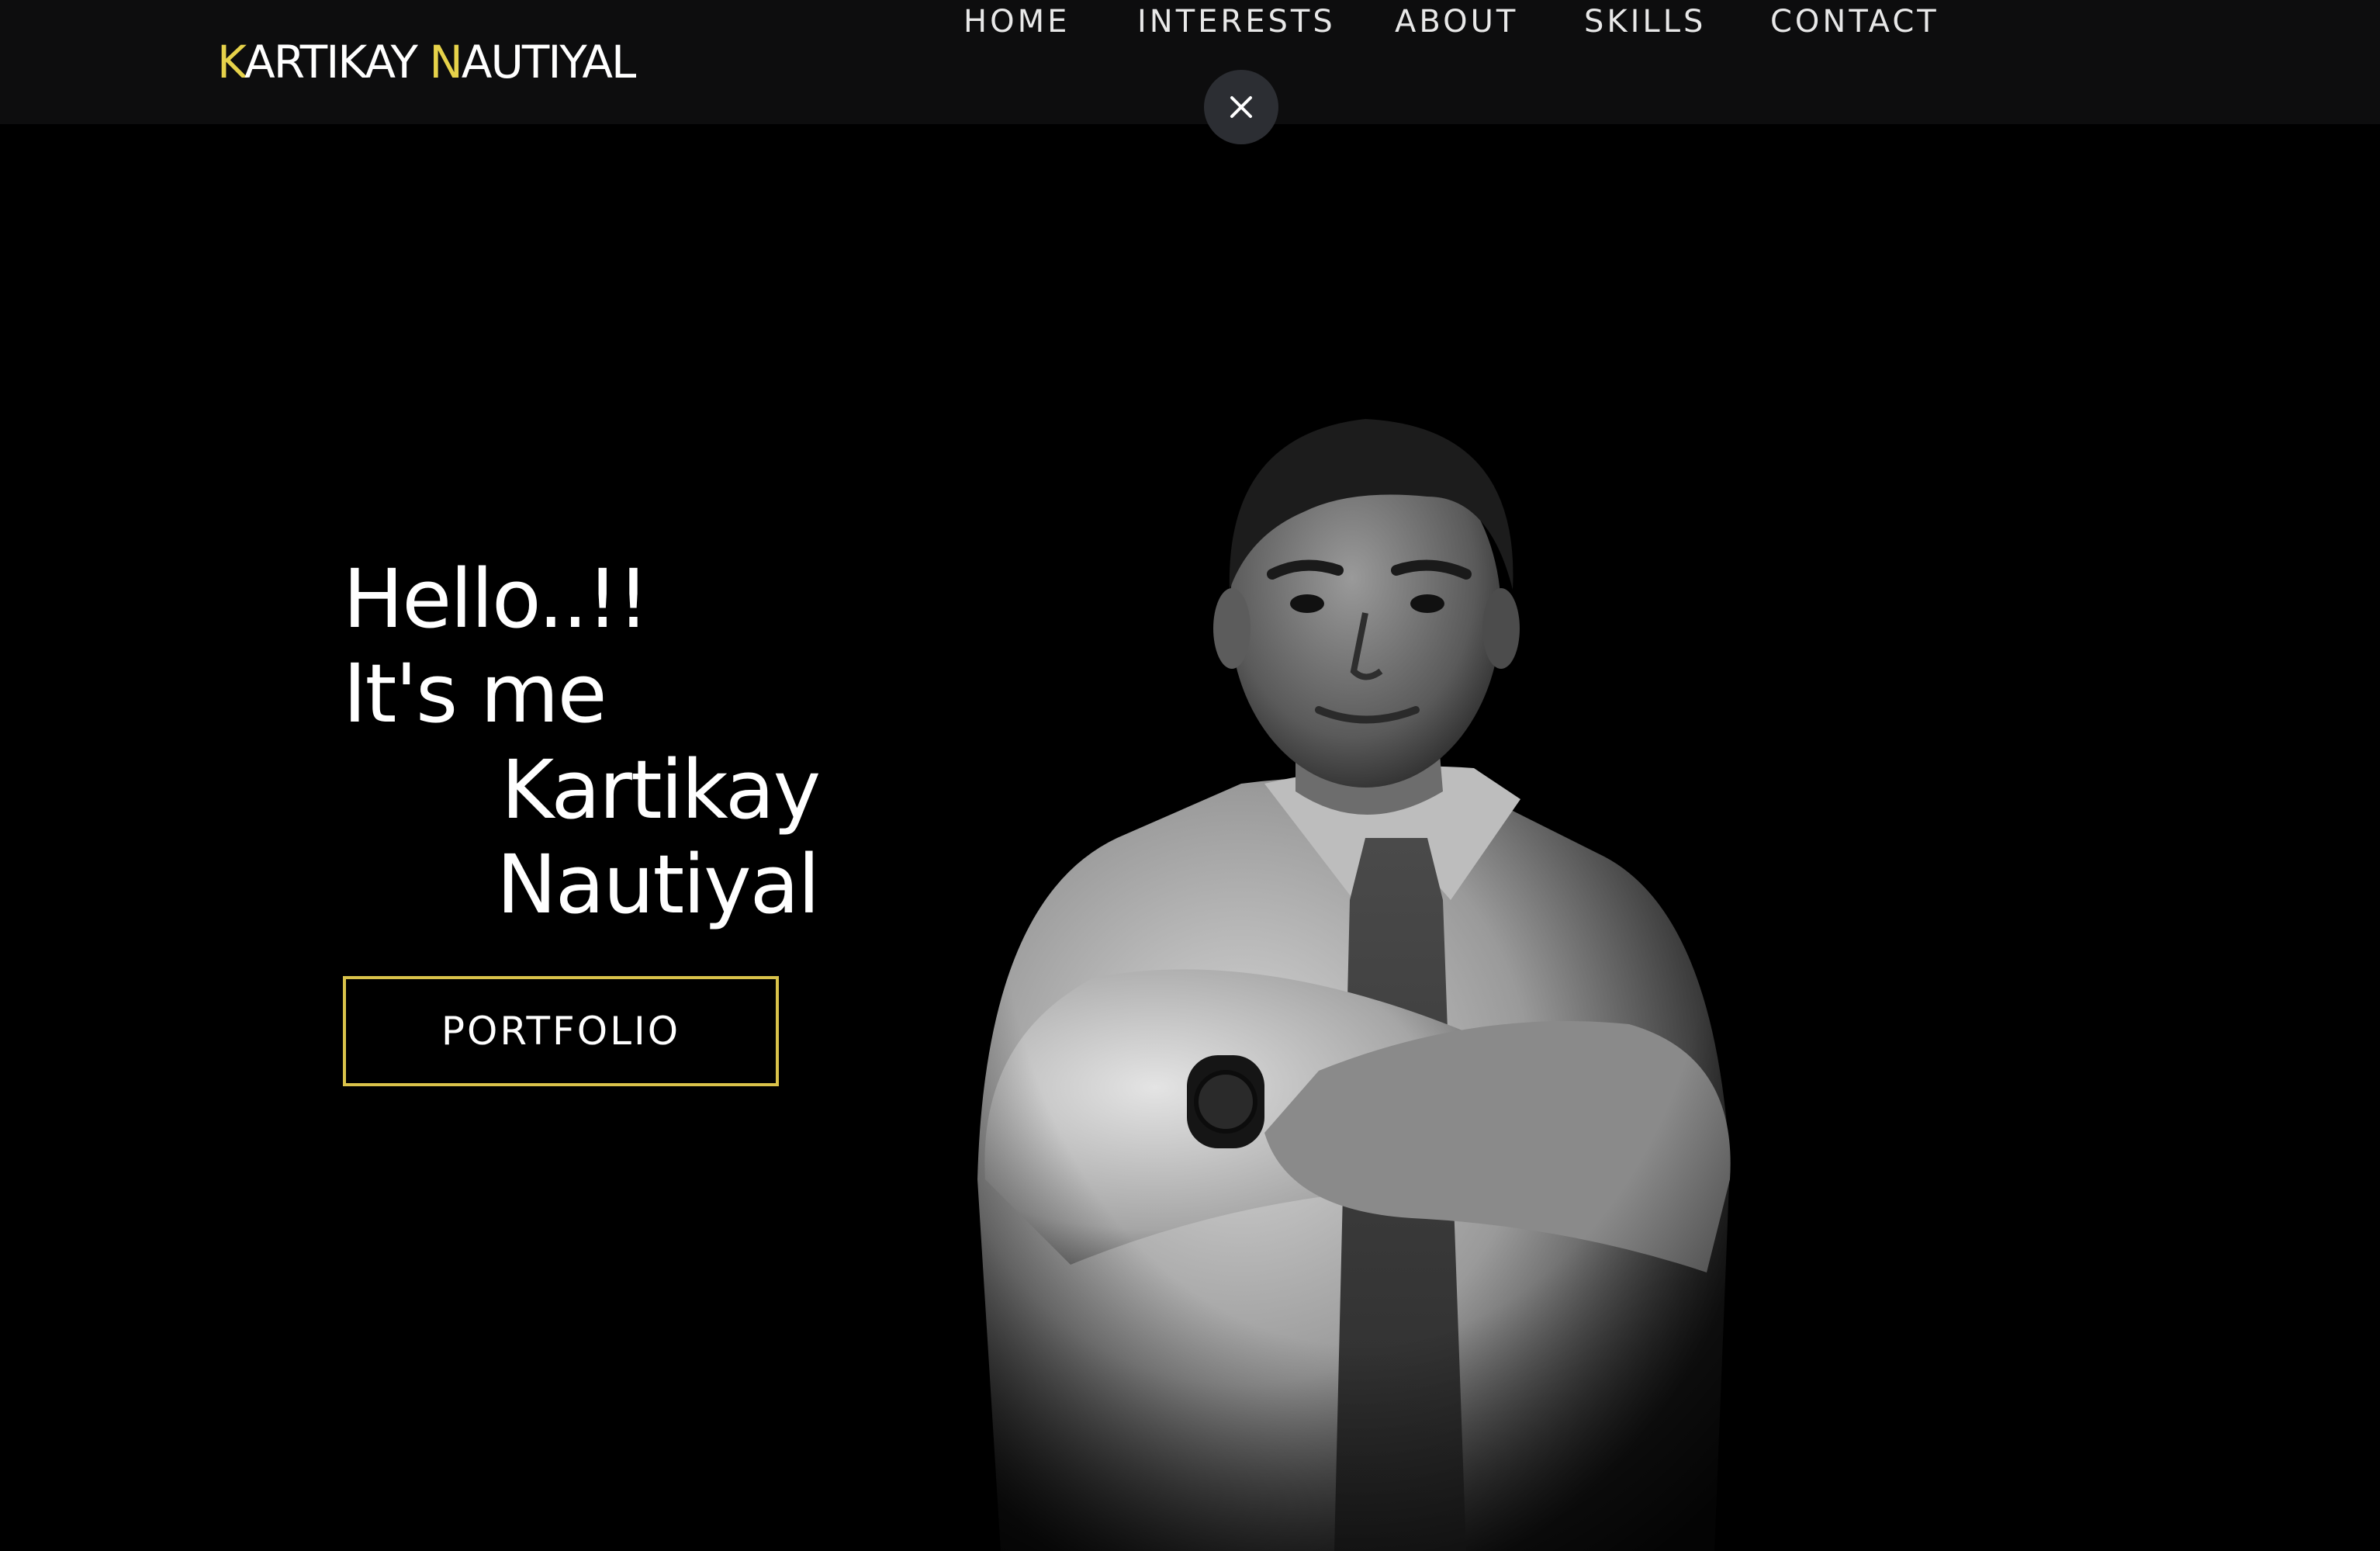 This screenshot has width=2380, height=1551. Describe the element at coordinates (1645, 21) in the screenshot. I see `nav-skills: SKILLS` at that location.